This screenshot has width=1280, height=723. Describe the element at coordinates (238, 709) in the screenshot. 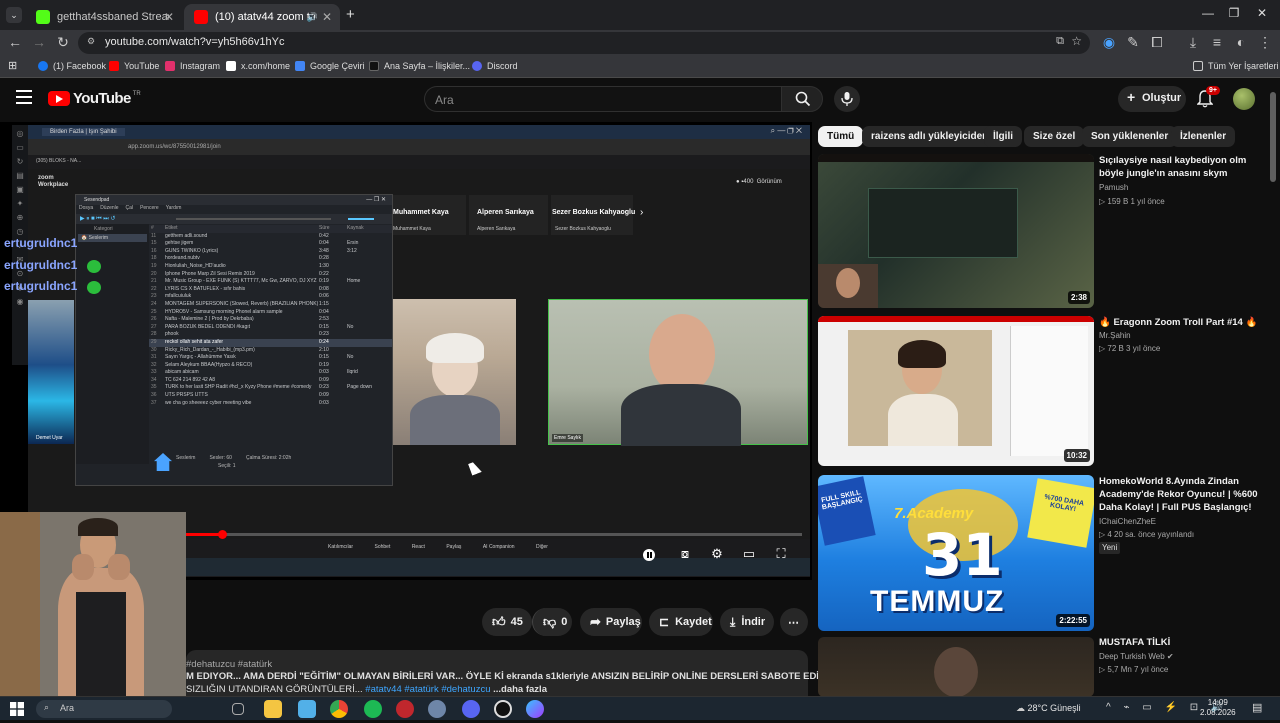

I see `task-view-icon` at that location.